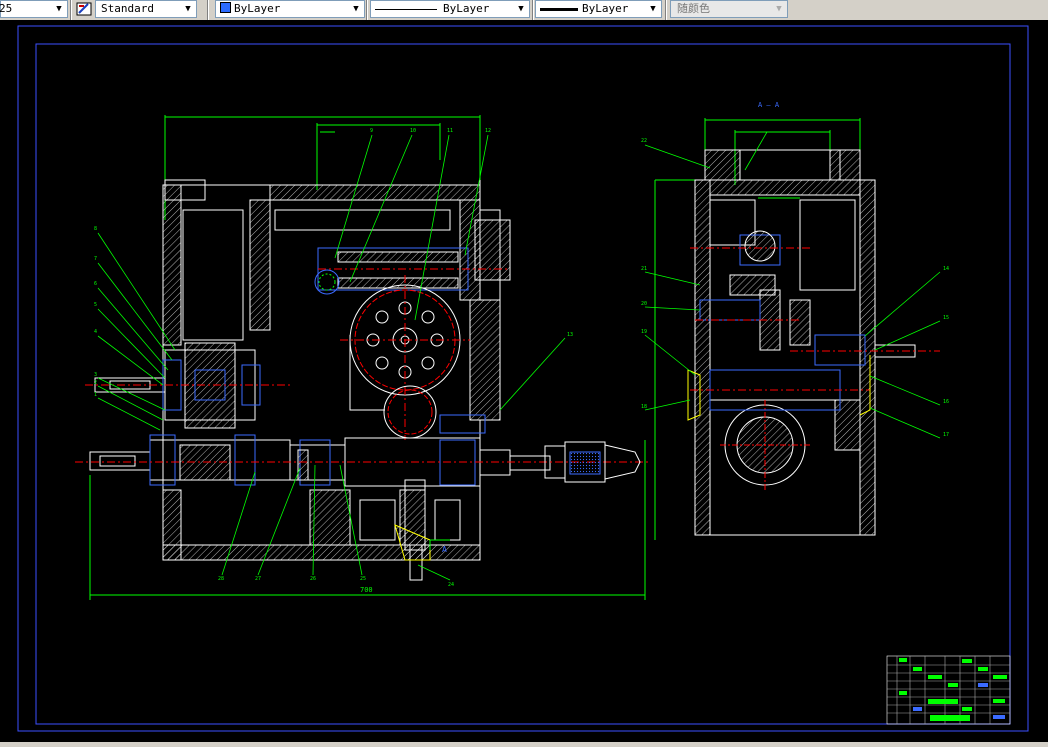  Describe the element at coordinates (406, 9) in the screenshot. I see `linetype-sample-icon` at that location.